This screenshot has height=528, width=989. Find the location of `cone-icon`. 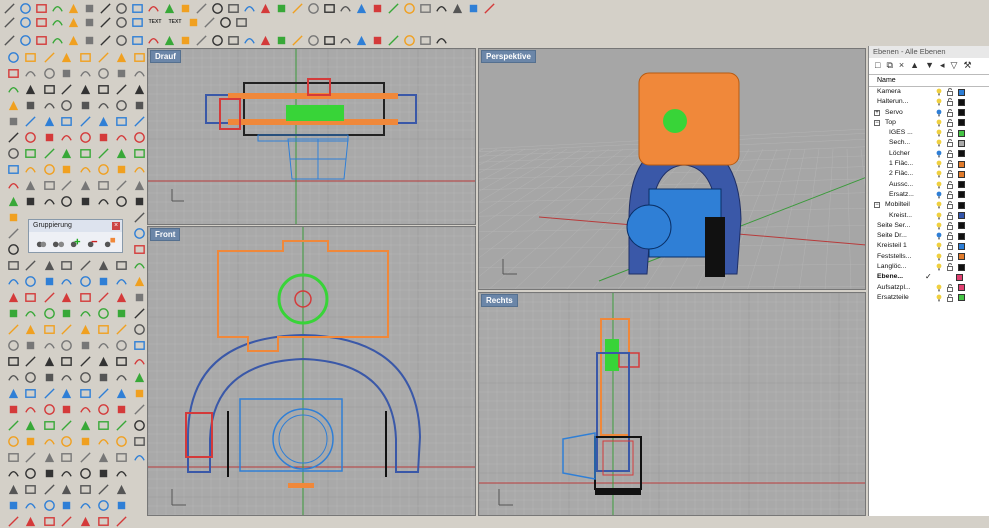

cone-icon is located at coordinates (49, 281).